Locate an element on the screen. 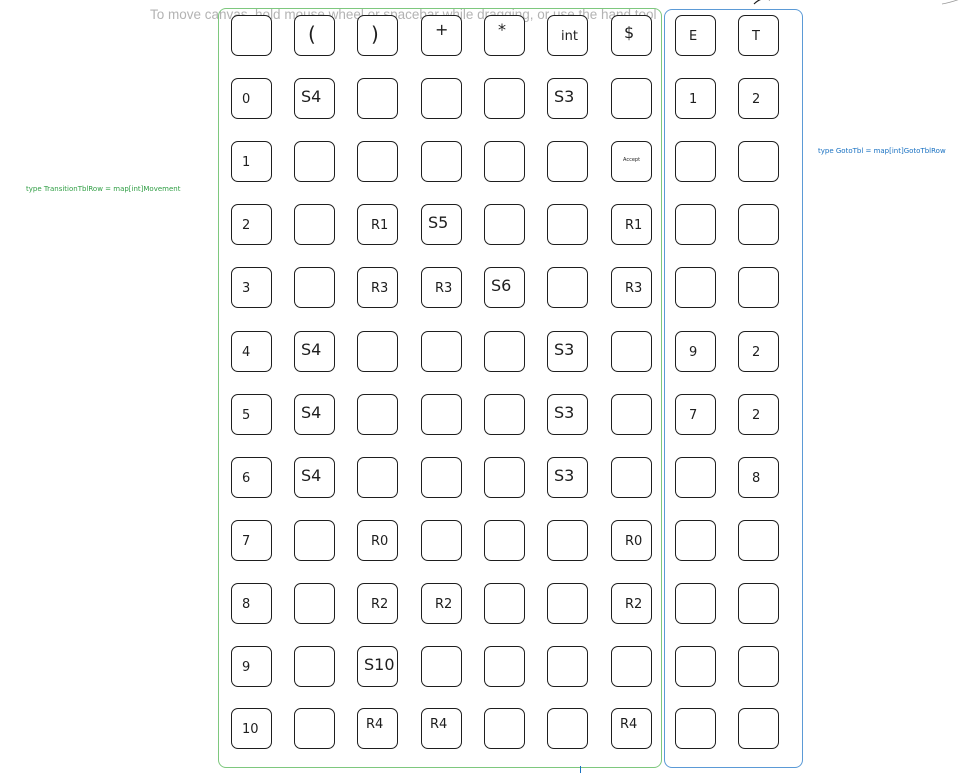  cell-state-10-rparen: R4 is located at coordinates (377, 728).